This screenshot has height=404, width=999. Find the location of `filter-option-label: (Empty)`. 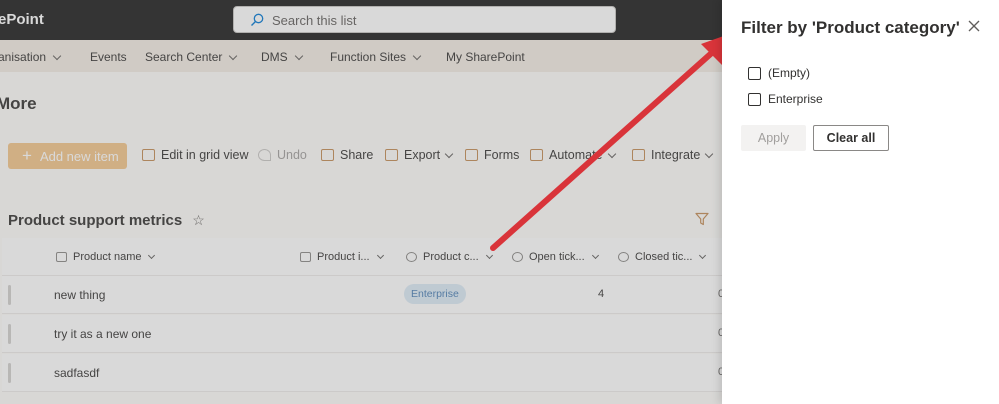

filter-option-label: (Empty) is located at coordinates (789, 73).